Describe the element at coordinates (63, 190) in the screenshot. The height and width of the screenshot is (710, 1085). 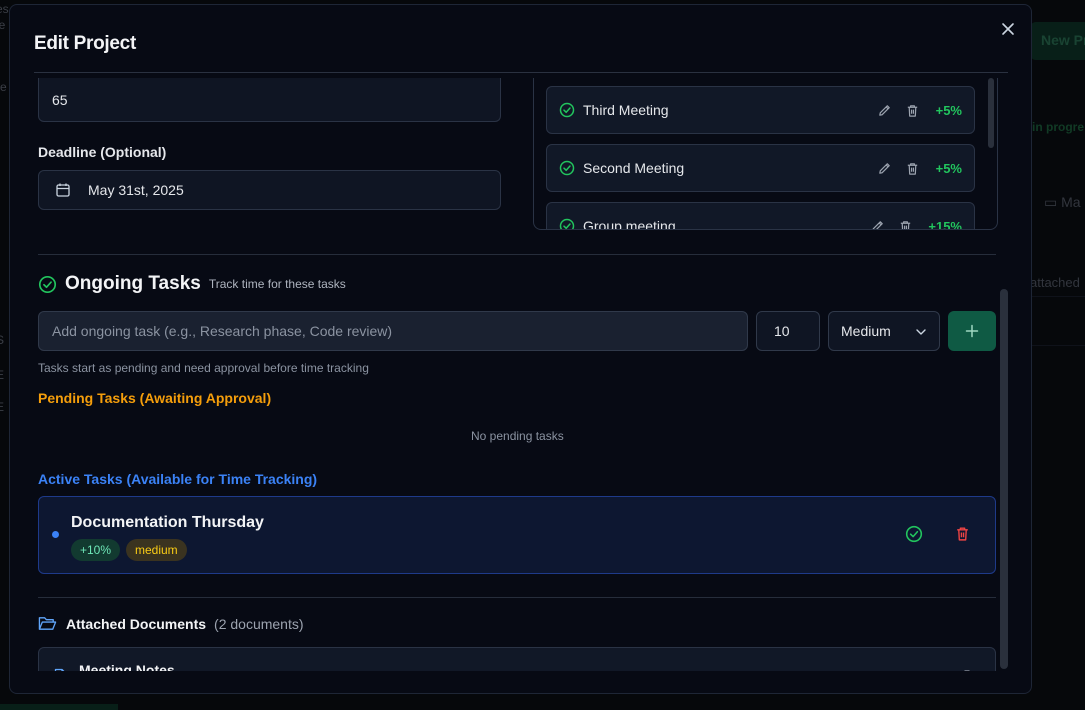
I see `calendar-icon` at that location.